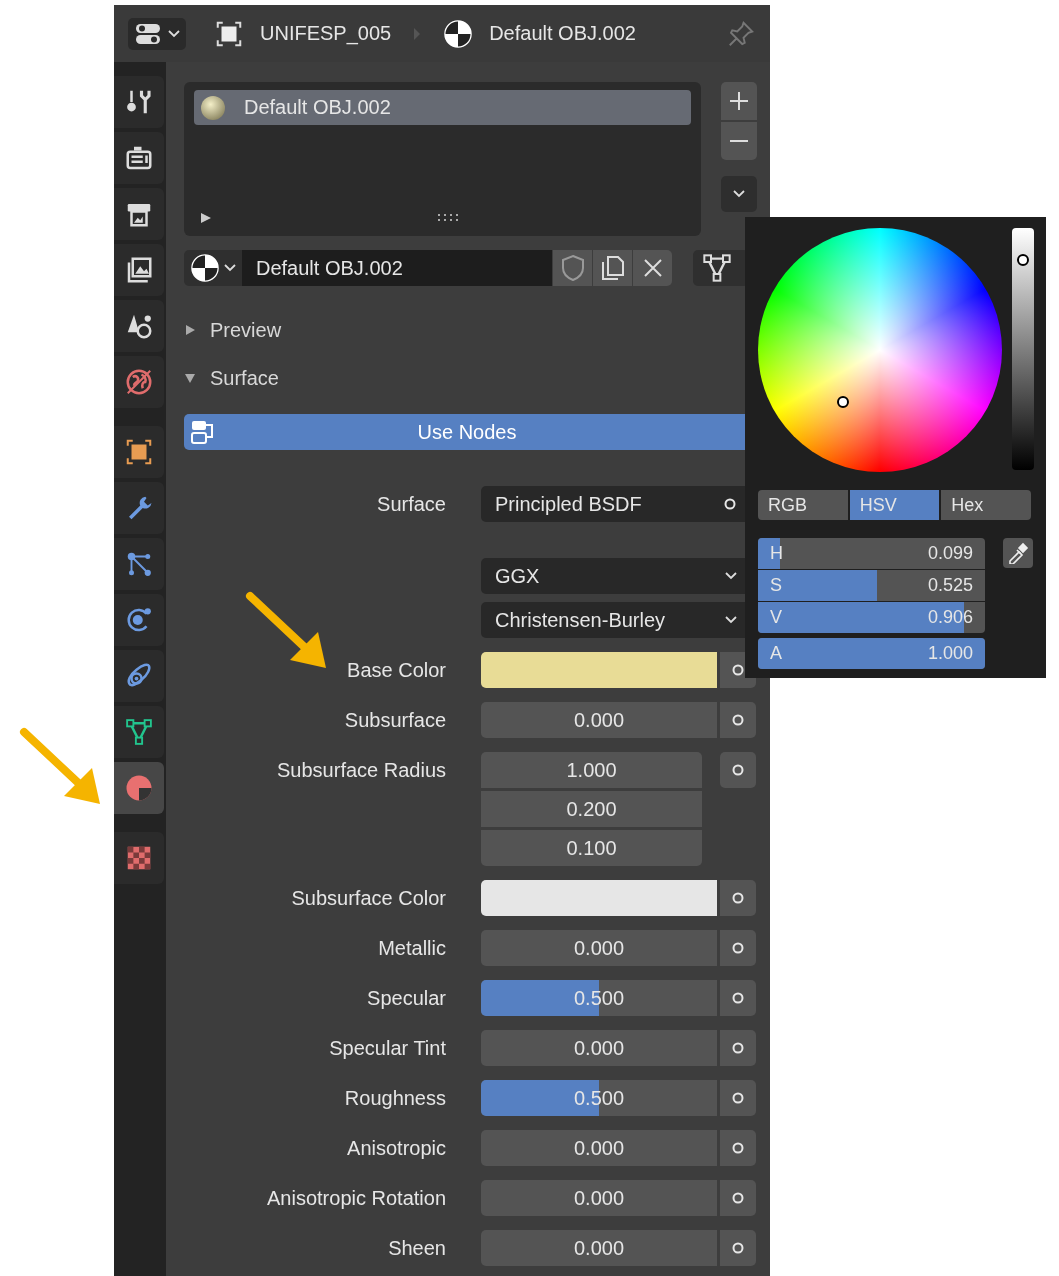 The height and width of the screenshot is (1276, 1059). Describe the element at coordinates (396, 1148) in the screenshot. I see `property-label: Anisotropic` at that location.